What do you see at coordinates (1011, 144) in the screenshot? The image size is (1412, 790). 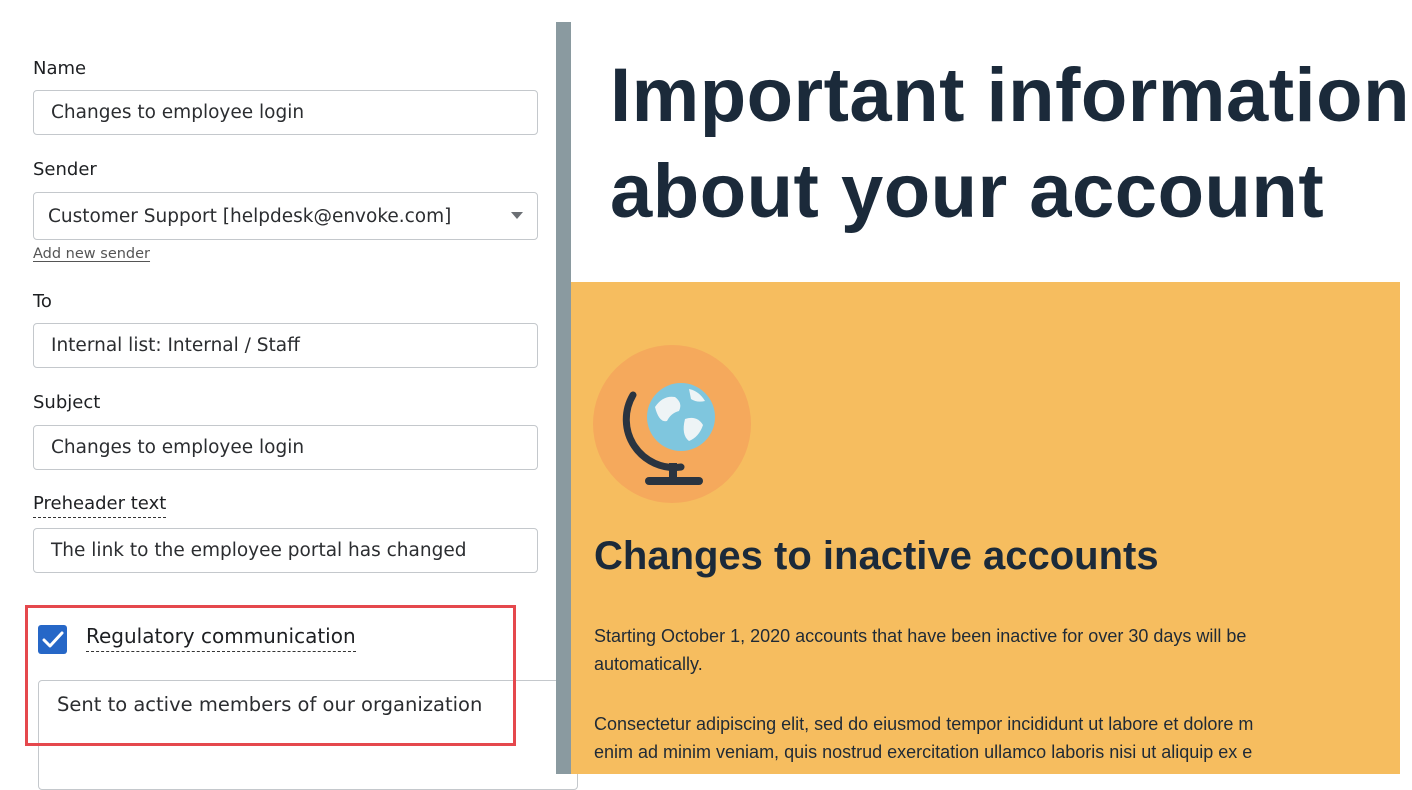 I see `preview-headline: Important information about your account` at bounding box center [1011, 144].